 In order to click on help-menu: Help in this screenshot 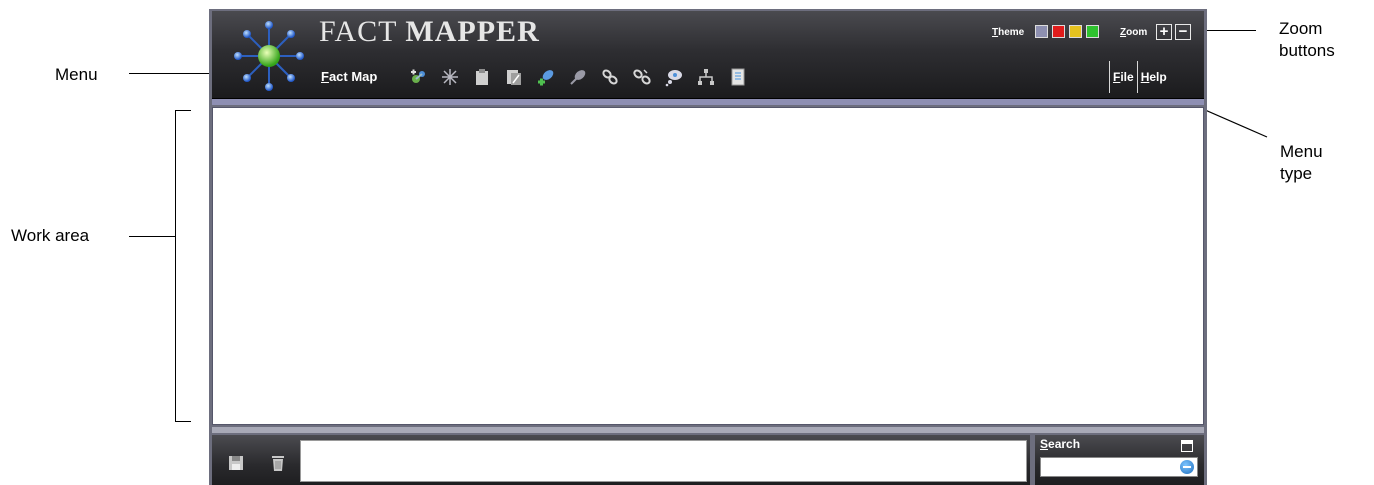, I will do `click(1154, 77)`.